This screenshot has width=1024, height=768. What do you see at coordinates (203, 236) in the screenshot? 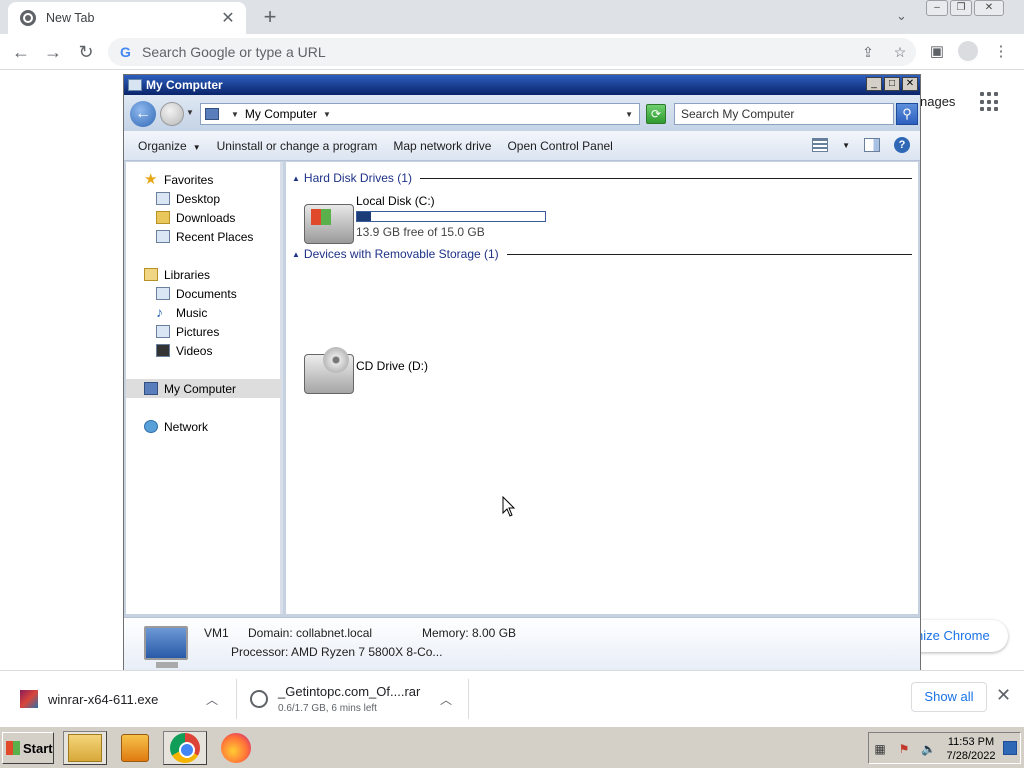
I see `sidebar-item-recent-places: Recent Places` at bounding box center [203, 236].